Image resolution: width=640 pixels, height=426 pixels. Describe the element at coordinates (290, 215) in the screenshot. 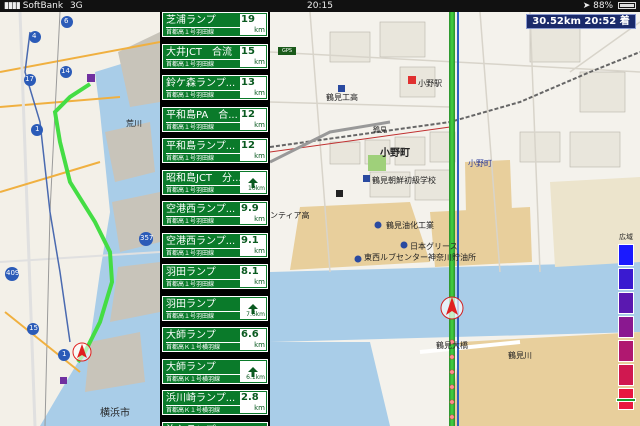

I see `frontier-high-label: ンティア高` at that location.